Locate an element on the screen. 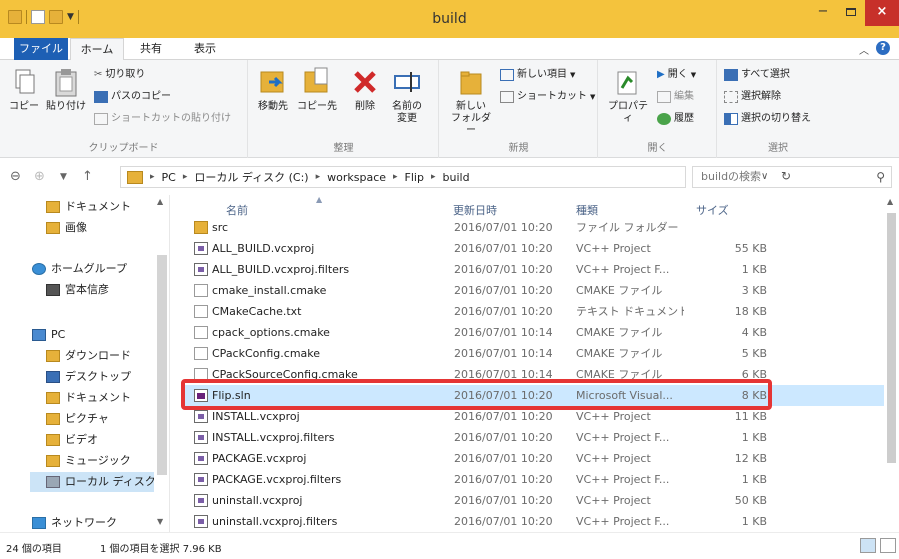  breadcrumb-flip: Flip is located at coordinates (414, 177).